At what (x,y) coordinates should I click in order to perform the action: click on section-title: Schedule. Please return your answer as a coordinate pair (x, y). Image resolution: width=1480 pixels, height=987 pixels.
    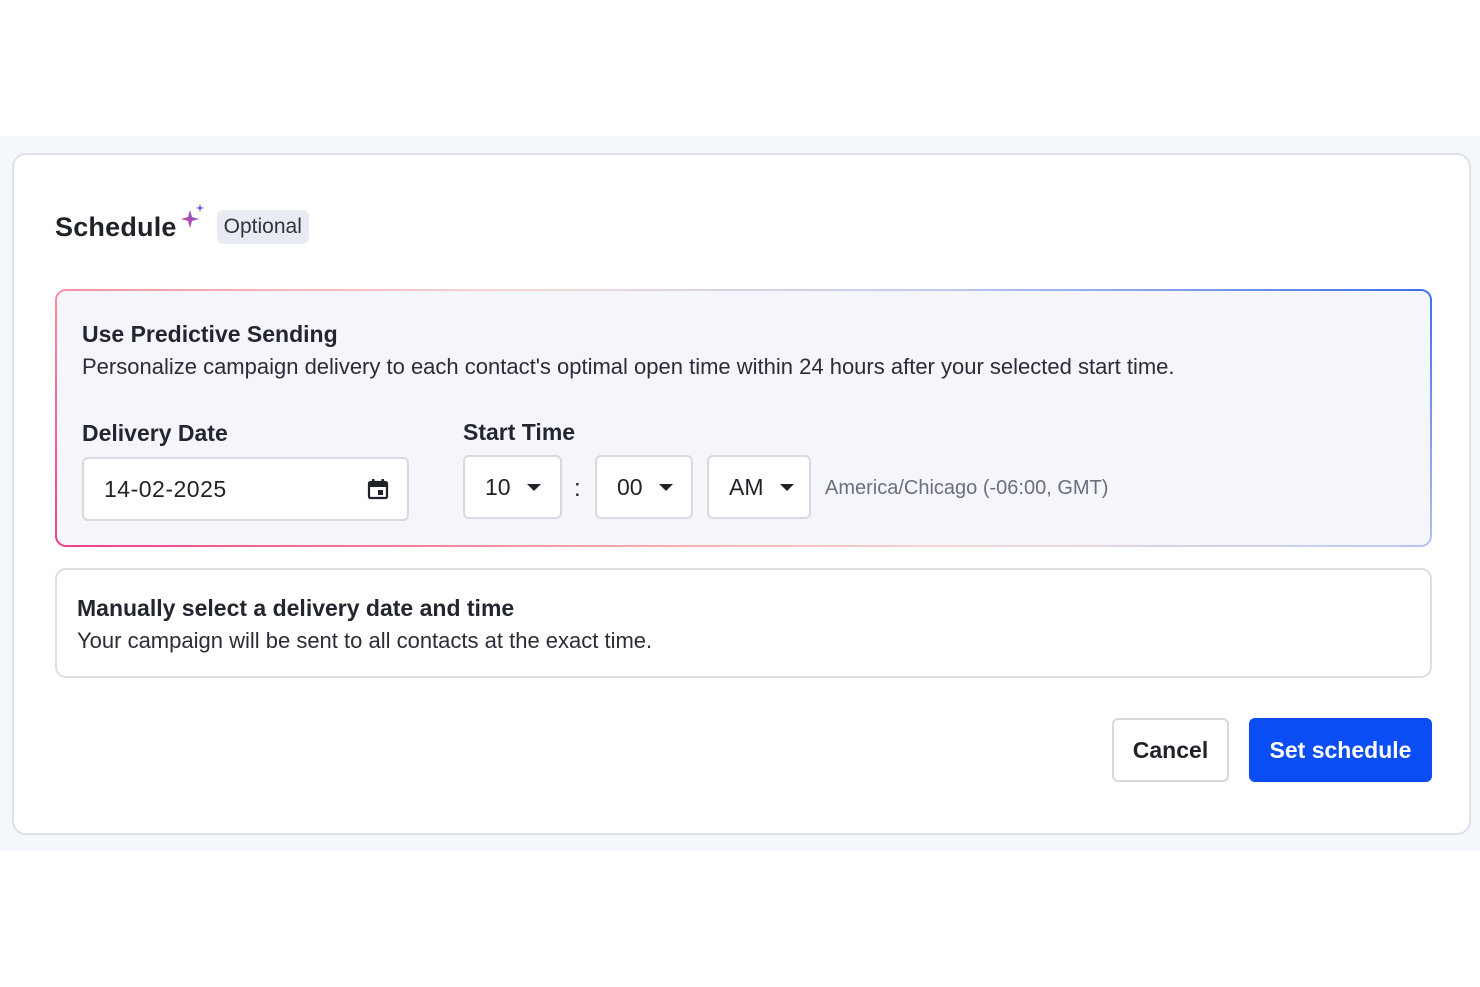
    Looking at the image, I should click on (116, 226).